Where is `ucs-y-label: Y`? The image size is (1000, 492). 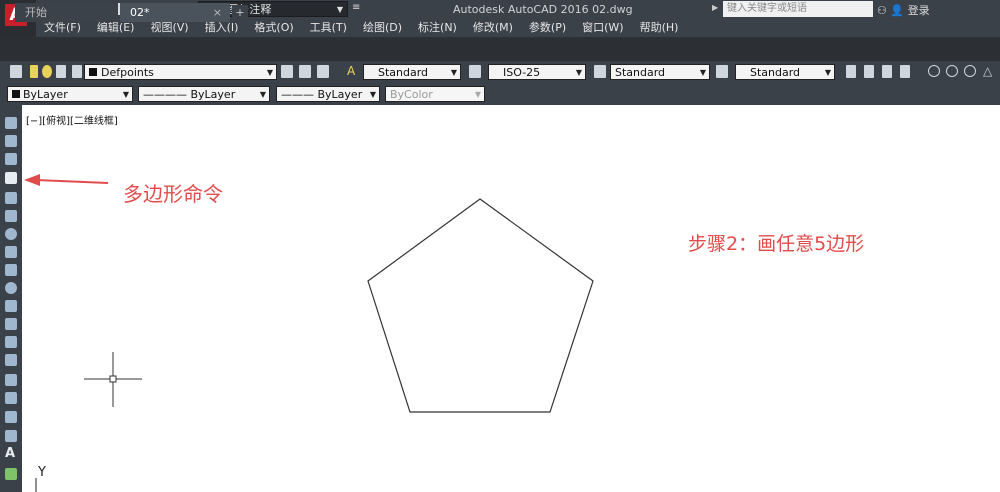 ucs-y-label: Y is located at coordinates (42, 472).